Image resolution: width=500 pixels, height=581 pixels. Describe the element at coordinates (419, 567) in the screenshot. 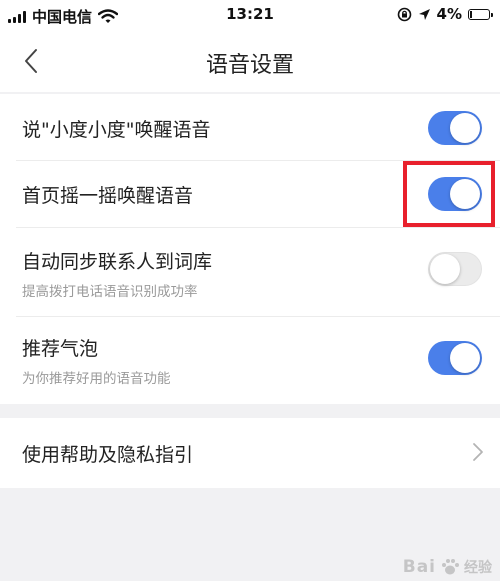

I see `watermark-text: Bai` at that location.